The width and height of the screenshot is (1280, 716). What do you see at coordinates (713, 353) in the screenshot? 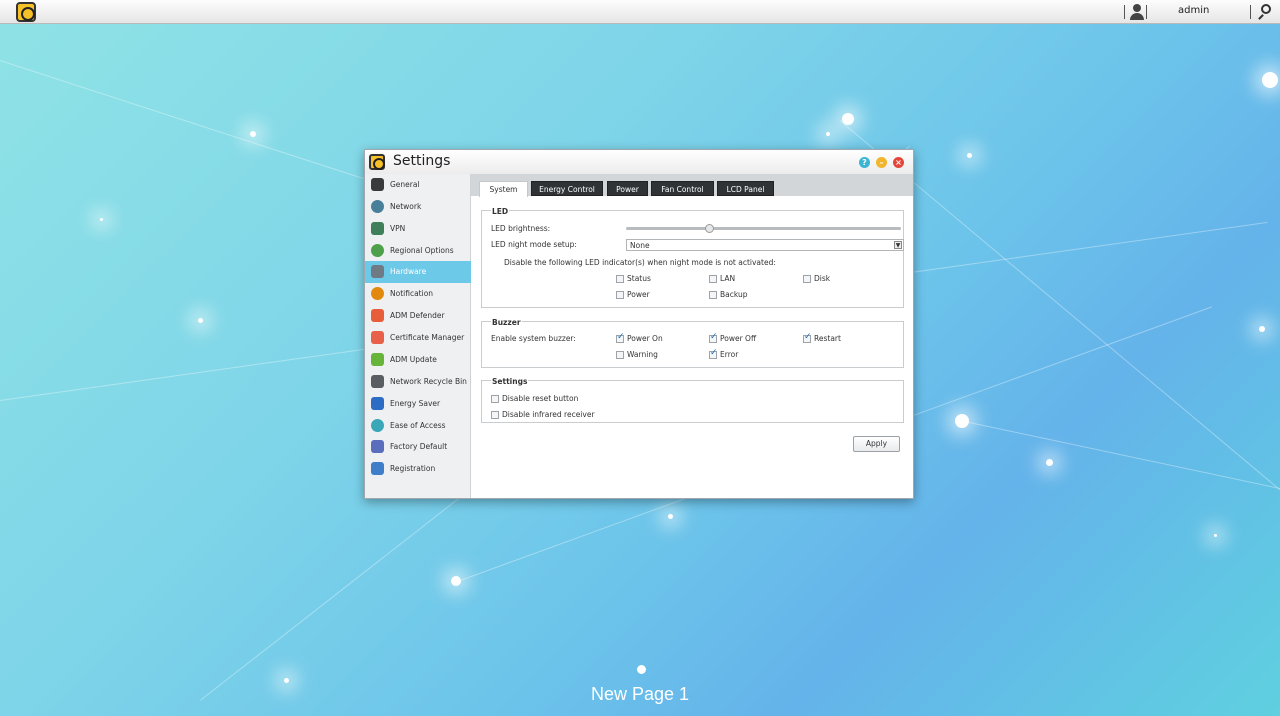
I see `error-checkbox` at bounding box center [713, 353].